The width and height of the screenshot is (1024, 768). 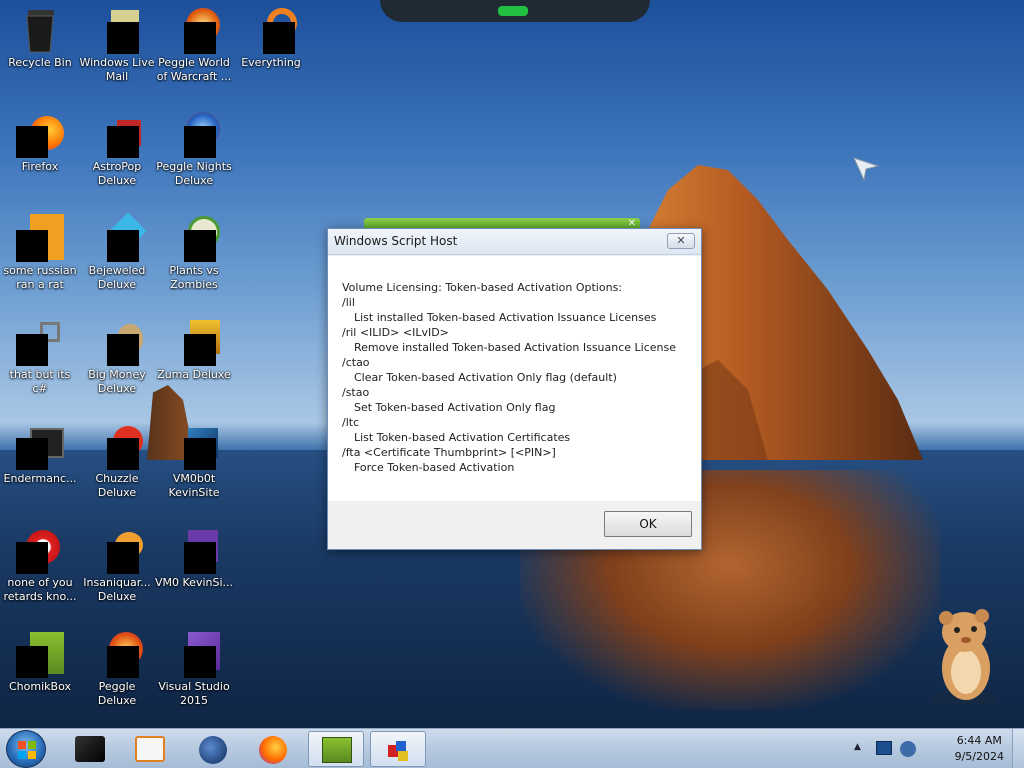 I want to click on program-icon, so click(x=40, y=550).